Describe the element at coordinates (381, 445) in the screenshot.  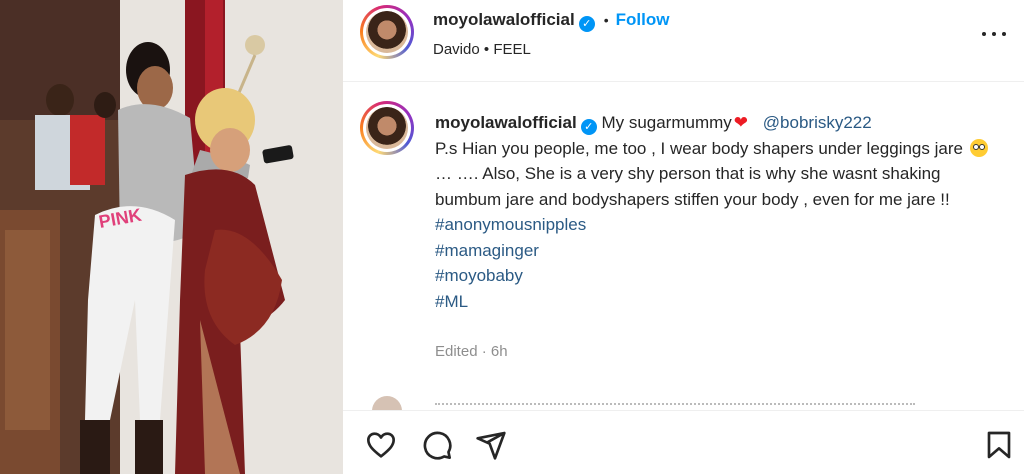
I see `heart-icon` at that location.